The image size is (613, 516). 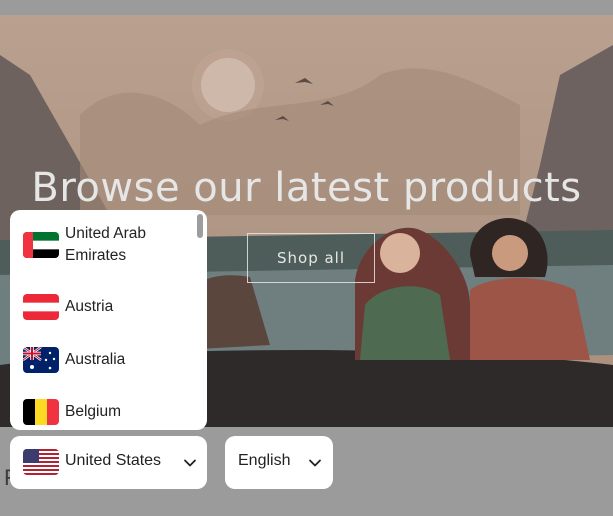 What do you see at coordinates (95, 359) in the screenshot?
I see `country-option-label: Australia` at bounding box center [95, 359].